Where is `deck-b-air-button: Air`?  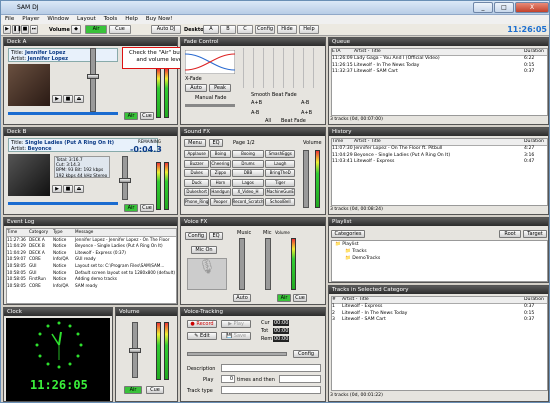
deck-b-air-button: Air is located at coordinates (131, 208).